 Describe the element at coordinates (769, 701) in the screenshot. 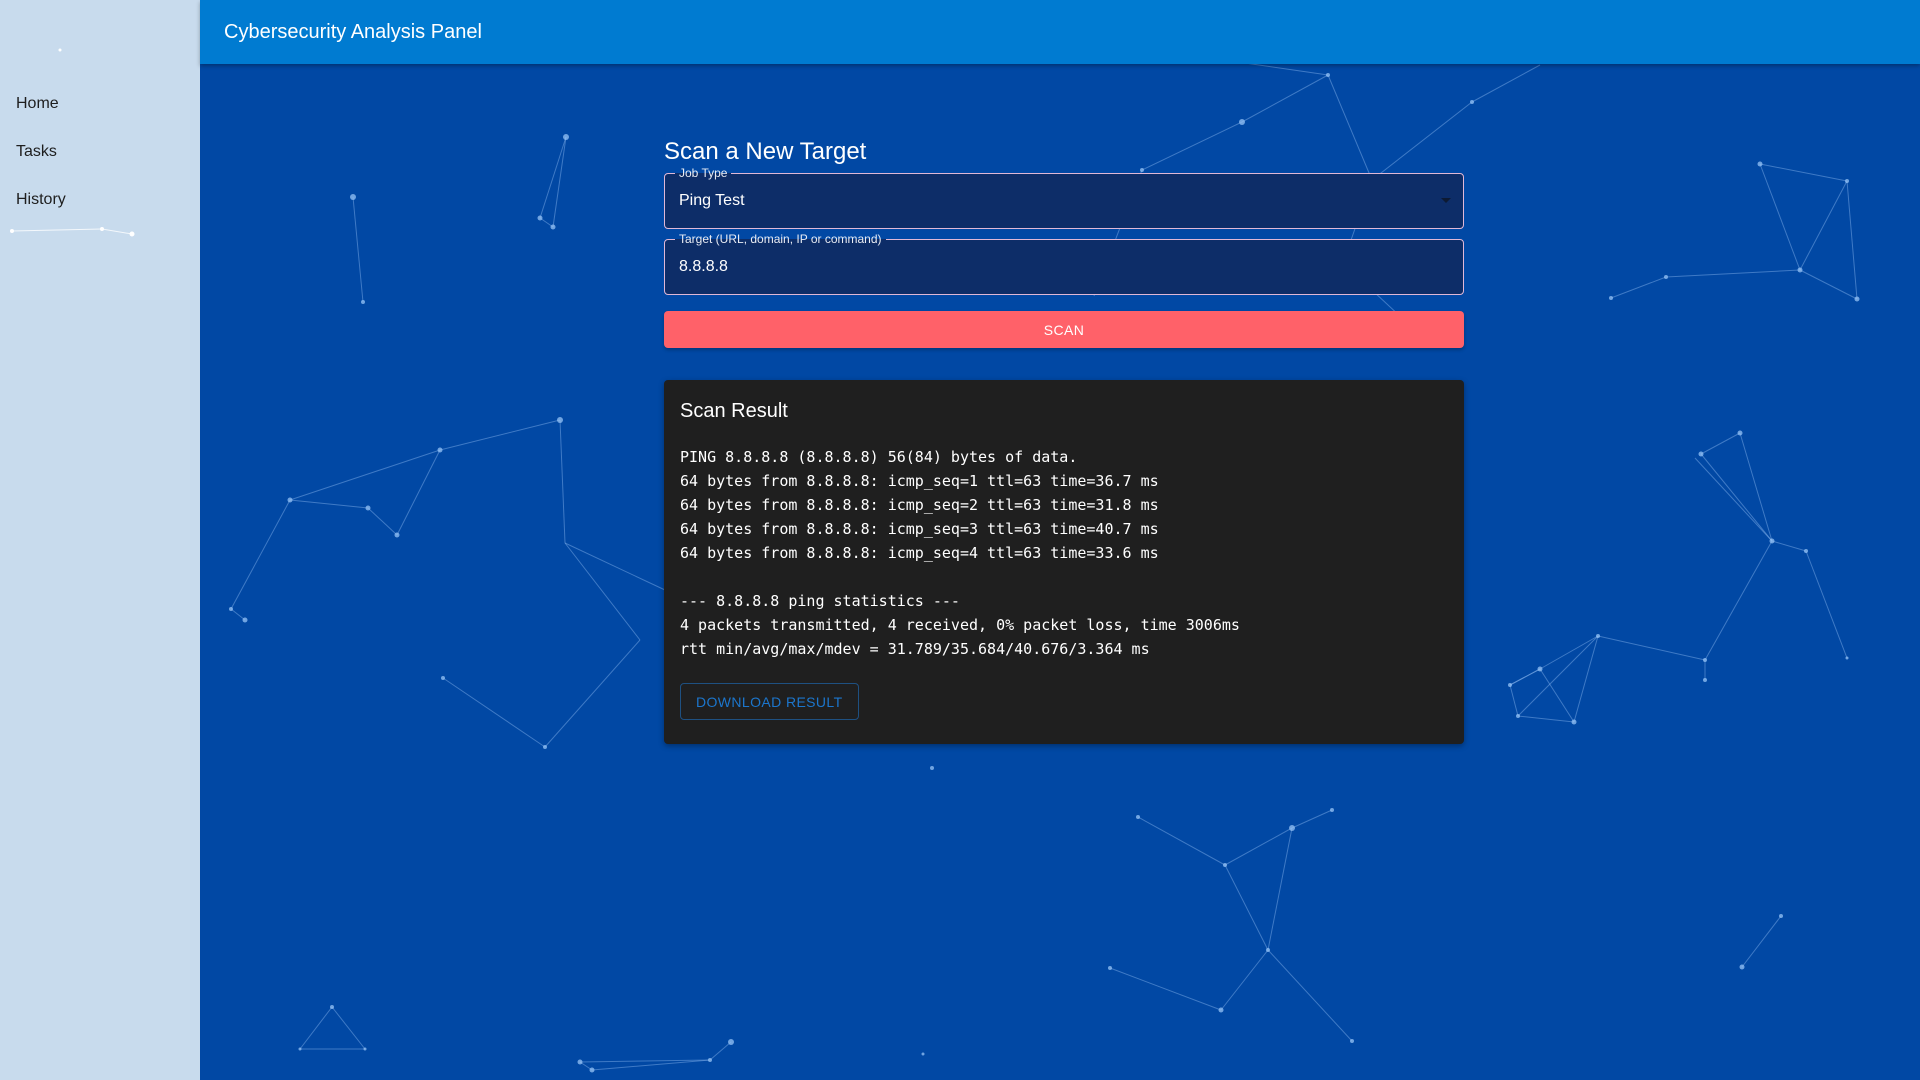

I see `download-result-button: DOWNLOAD RESULT` at that location.